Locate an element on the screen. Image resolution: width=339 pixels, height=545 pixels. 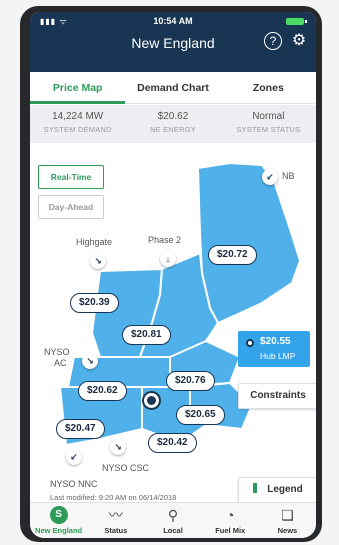
status-time: 10:54 AM is located at coordinates (173, 21).